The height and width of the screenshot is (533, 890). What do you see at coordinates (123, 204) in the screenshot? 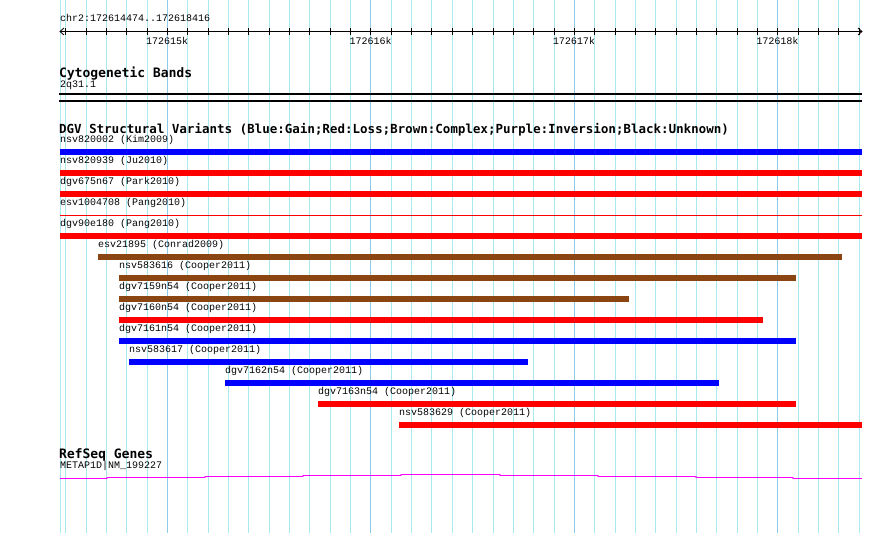
I see `variant-label: esv1004708 (Pang2010)` at bounding box center [123, 204].